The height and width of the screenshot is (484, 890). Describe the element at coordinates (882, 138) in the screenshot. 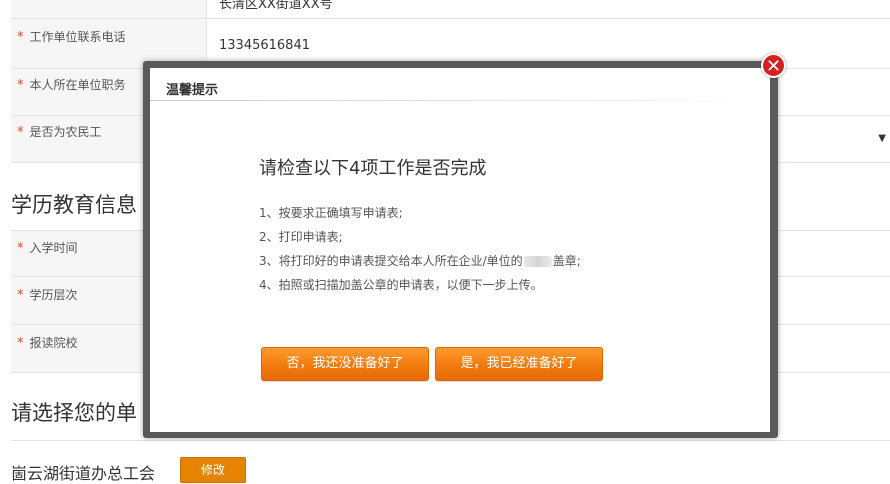

I see `chevron-down-icon: ▼` at that location.